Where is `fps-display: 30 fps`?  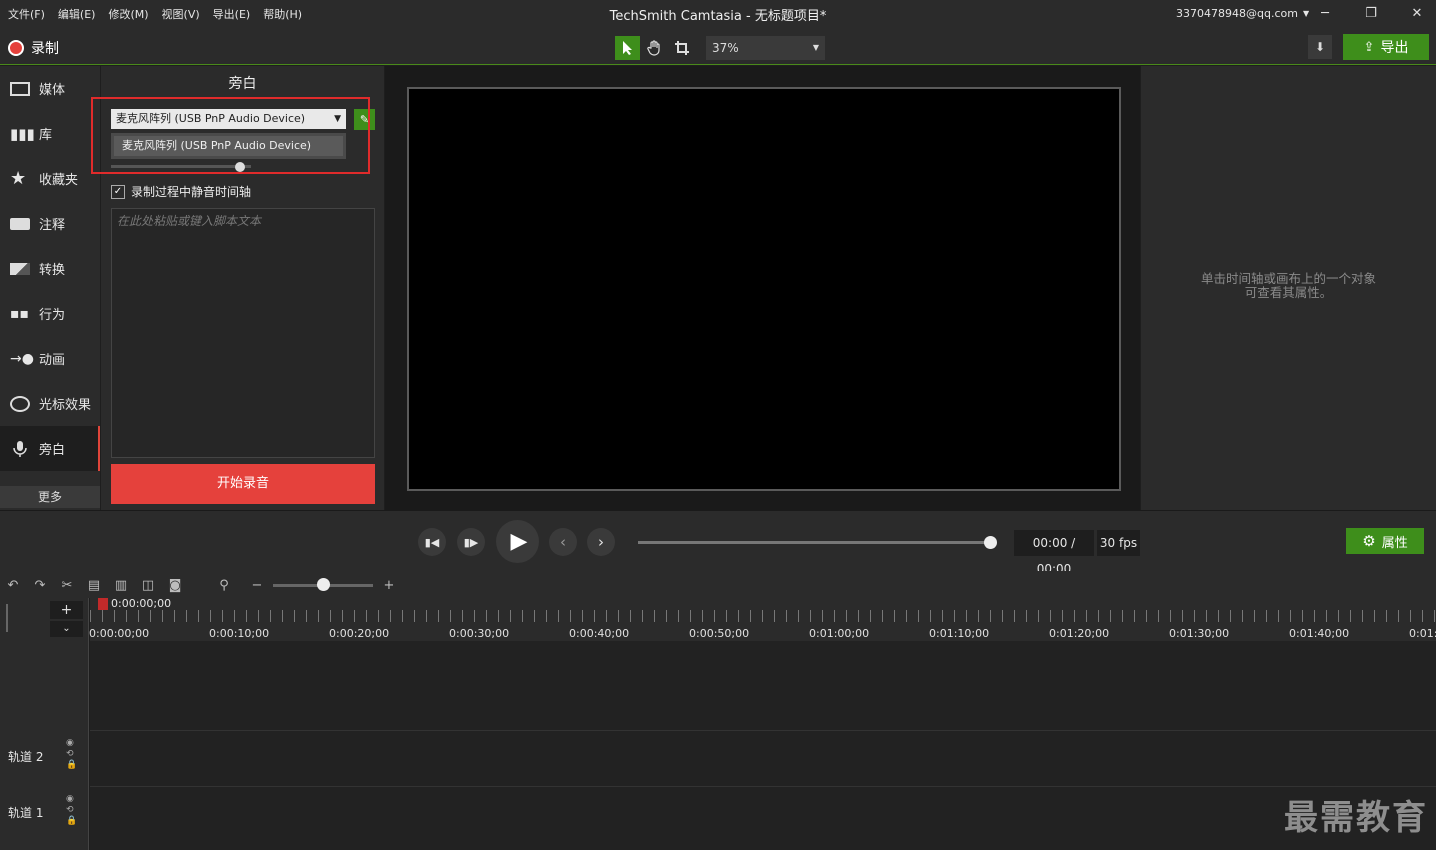 fps-display: 30 fps is located at coordinates (1118, 543).